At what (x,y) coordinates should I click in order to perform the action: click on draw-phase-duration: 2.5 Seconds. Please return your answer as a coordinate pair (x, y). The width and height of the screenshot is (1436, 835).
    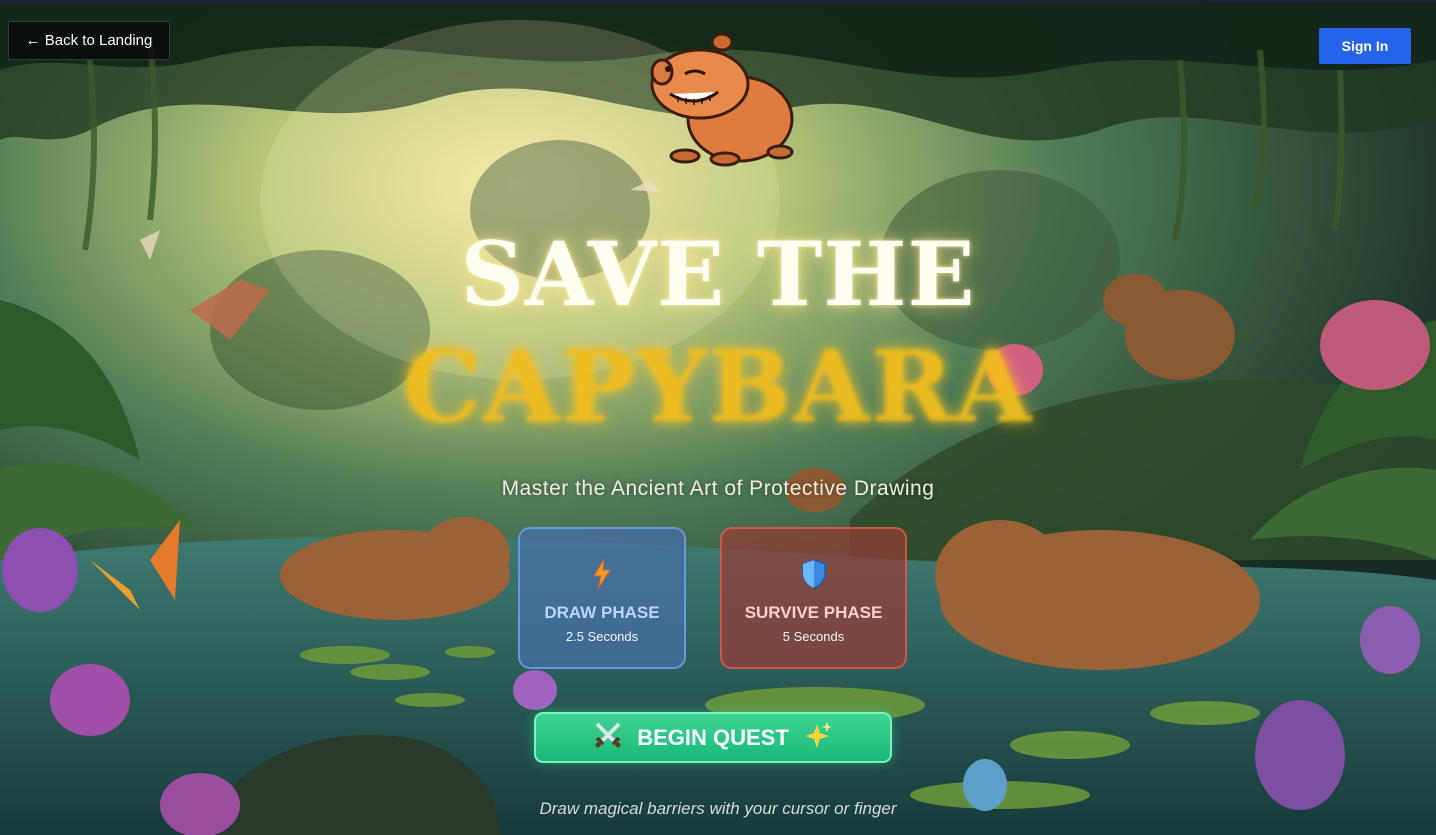
    Looking at the image, I should click on (602, 636).